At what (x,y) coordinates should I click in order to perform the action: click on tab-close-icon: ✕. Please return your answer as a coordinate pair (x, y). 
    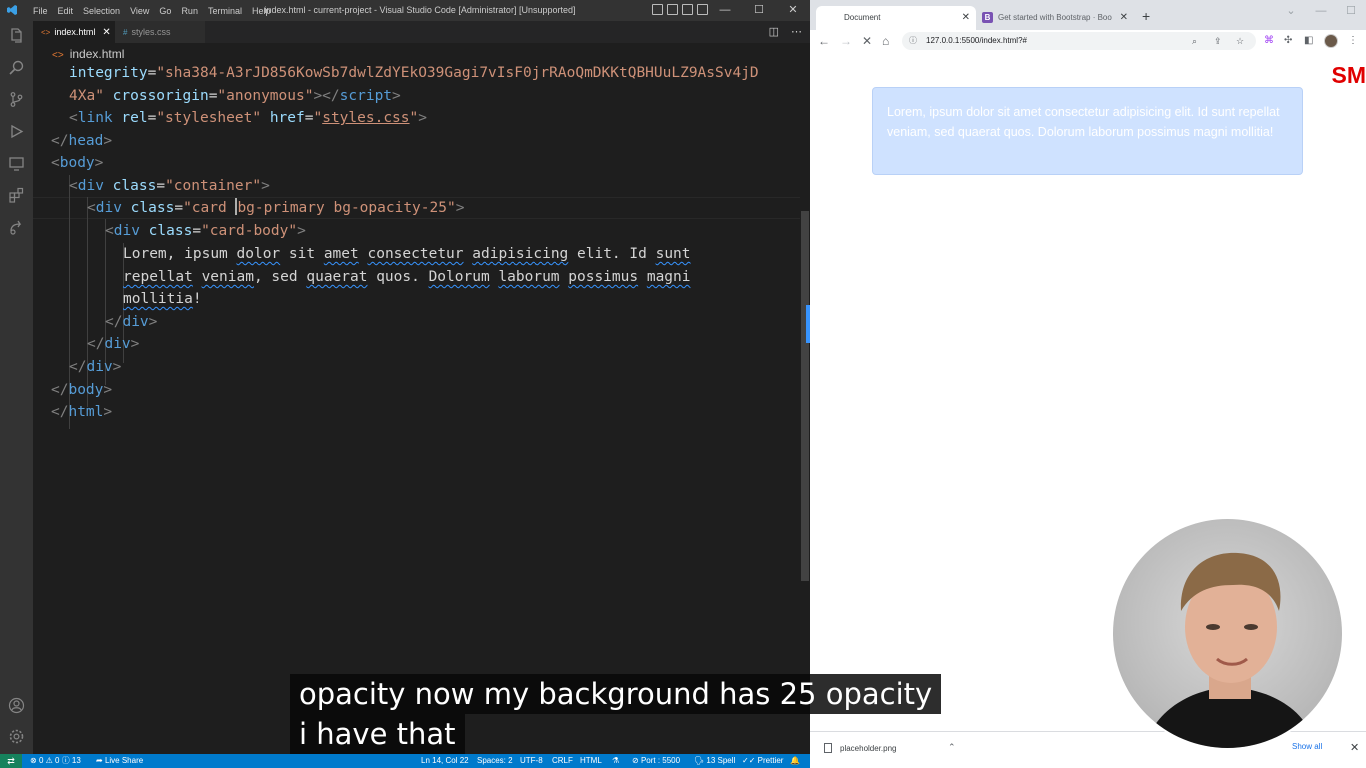
    Looking at the image, I should click on (106, 32).